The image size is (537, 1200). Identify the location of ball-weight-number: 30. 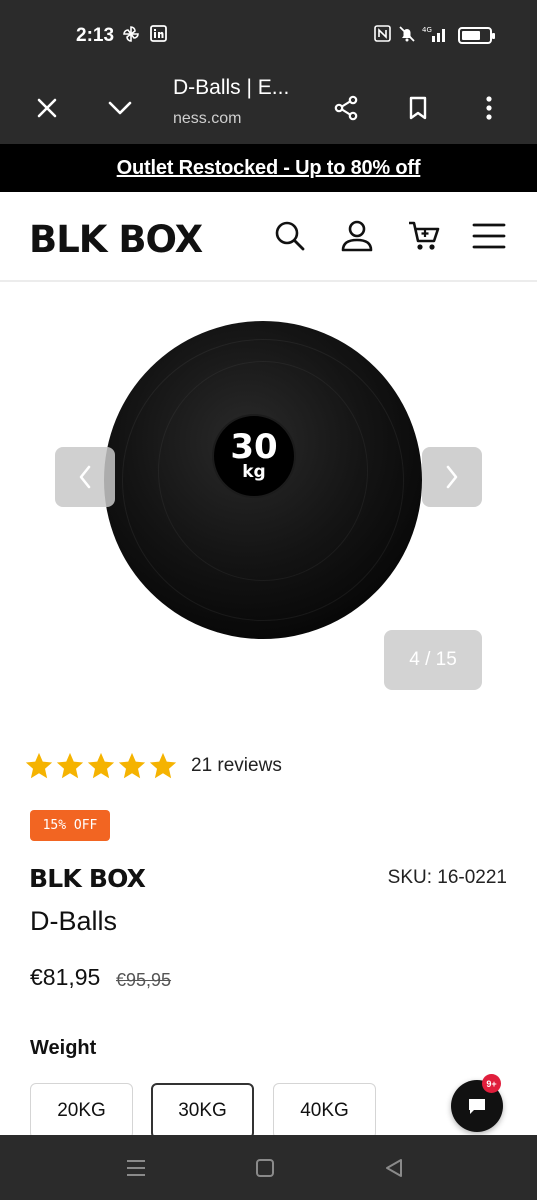
(254, 447).